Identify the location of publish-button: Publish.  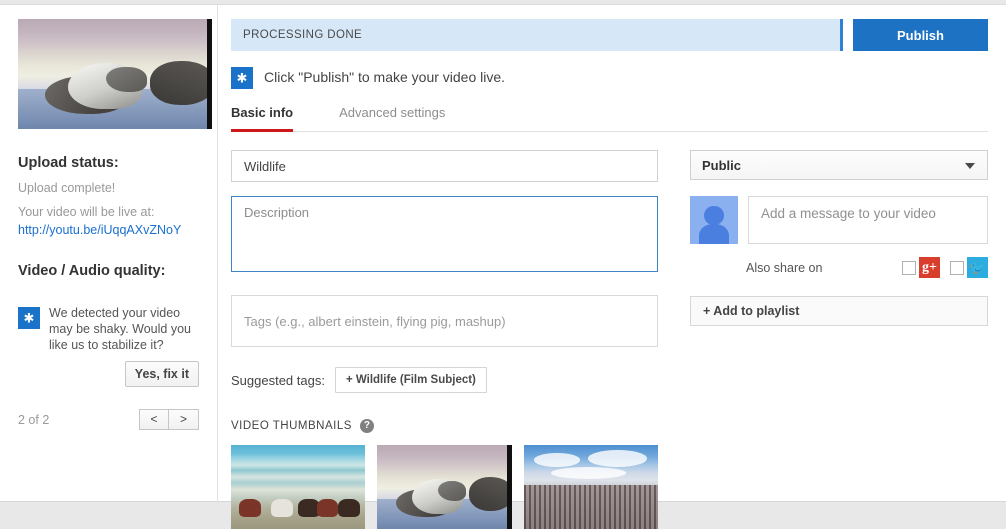
(920, 35).